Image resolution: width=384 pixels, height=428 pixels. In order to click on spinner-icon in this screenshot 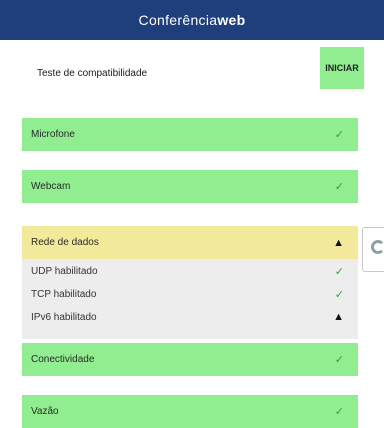, I will do `click(377, 247)`.